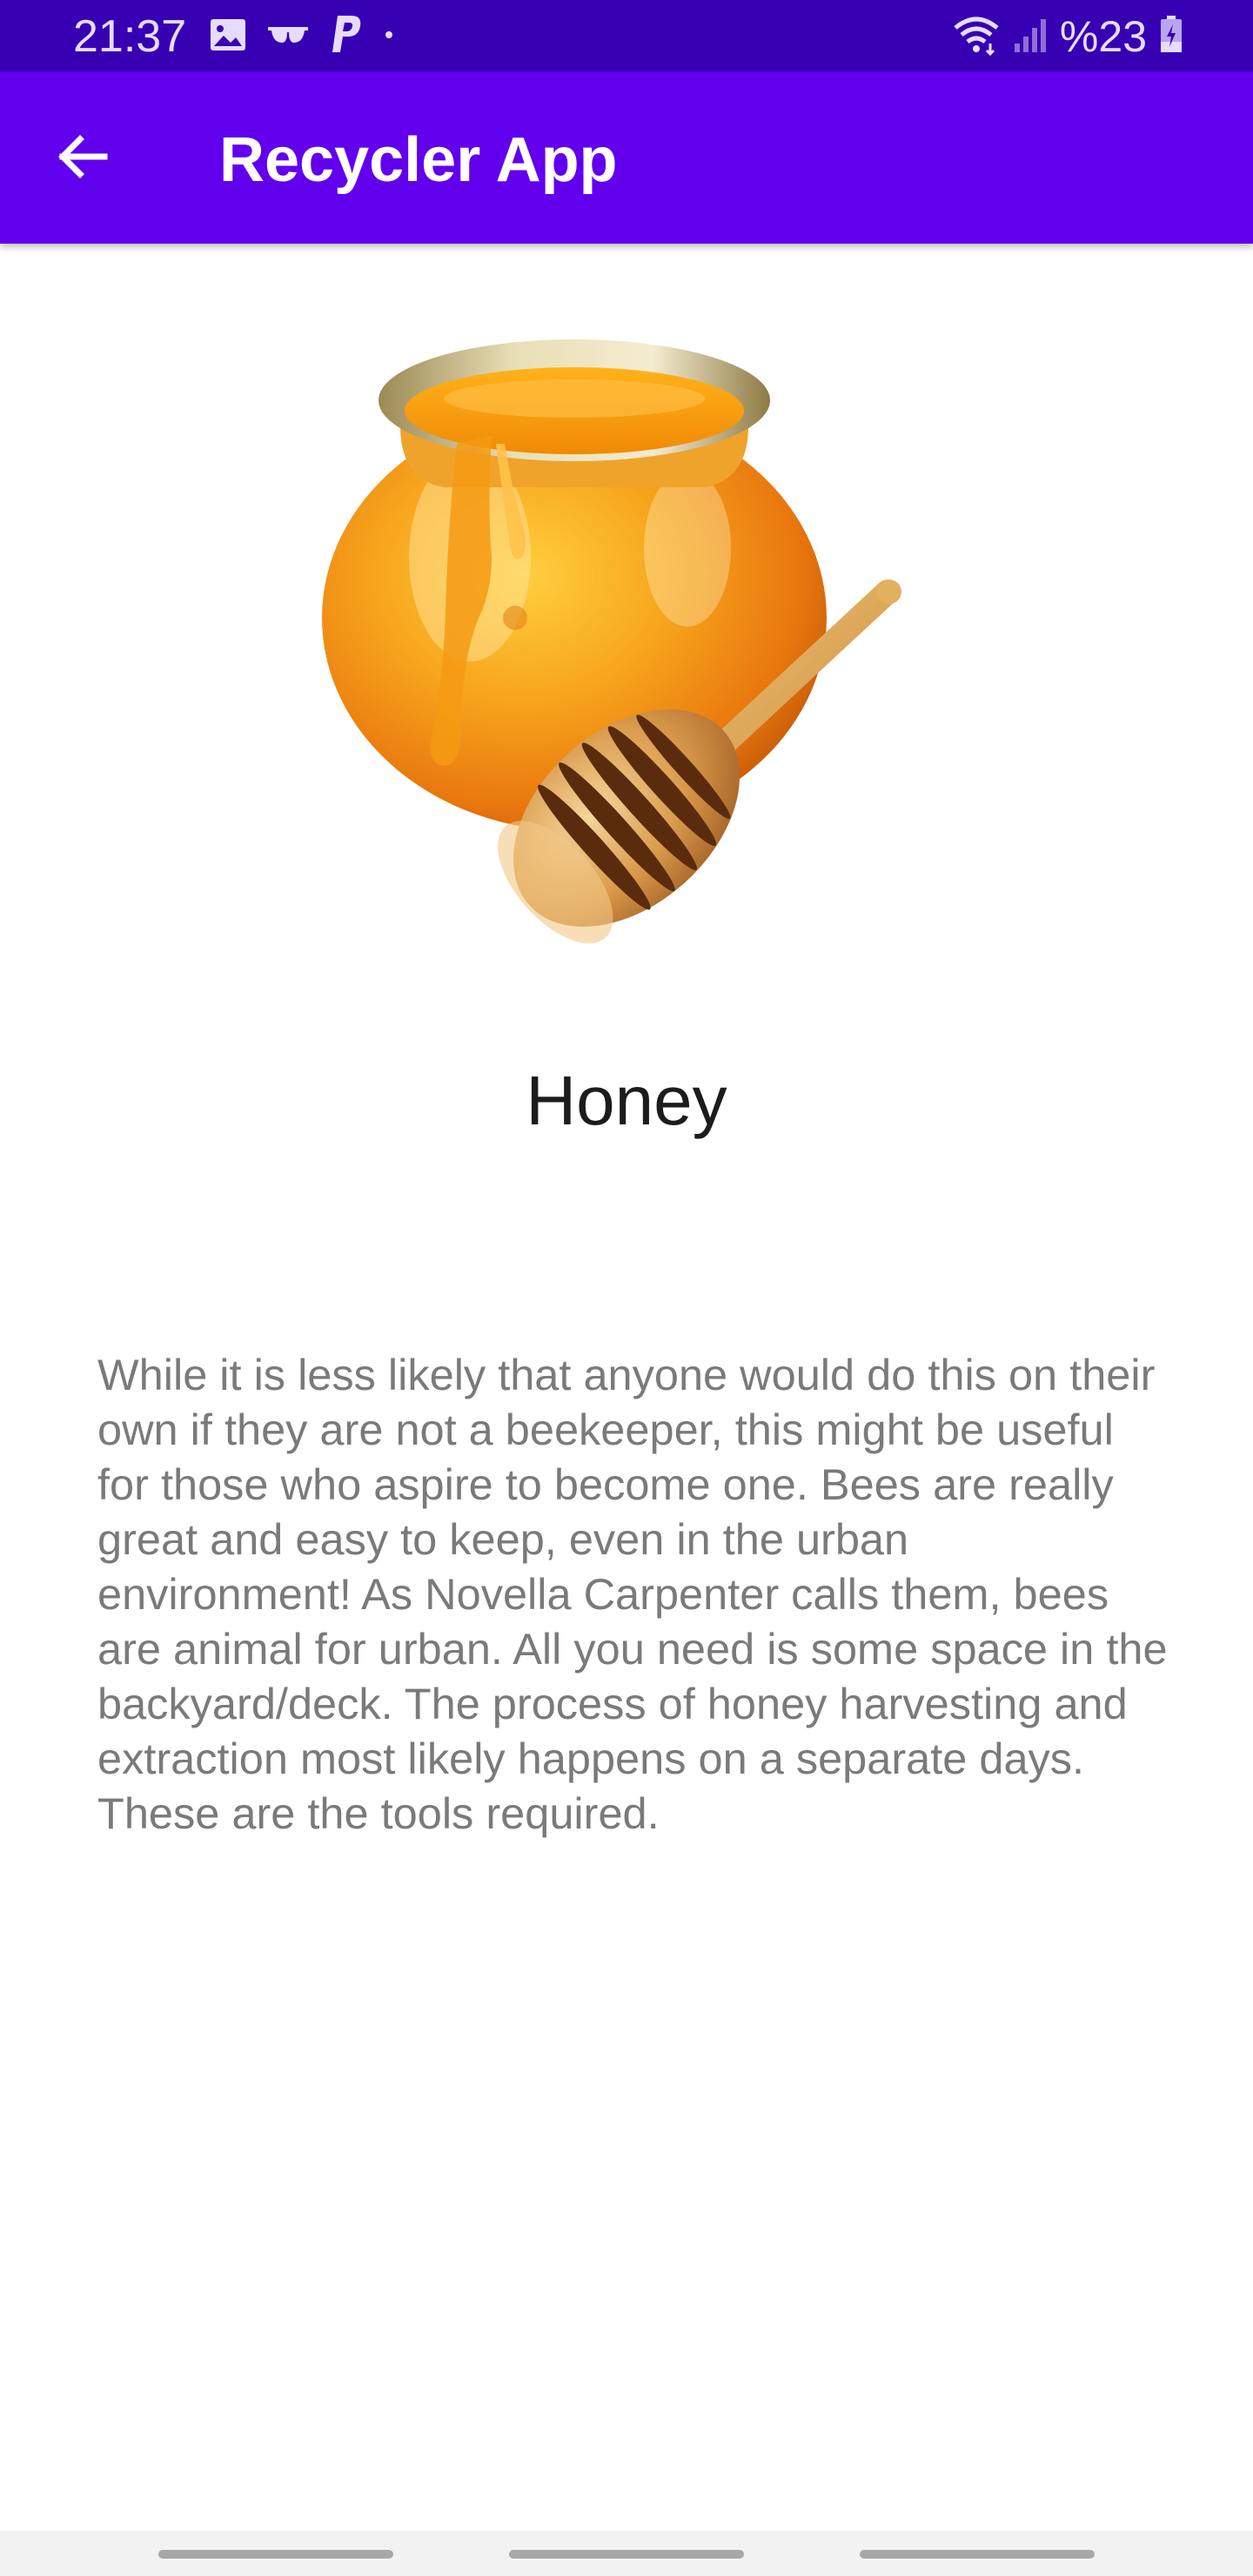 The height and width of the screenshot is (2576, 1253). I want to click on app-bar: Recycler App, so click(626, 157).